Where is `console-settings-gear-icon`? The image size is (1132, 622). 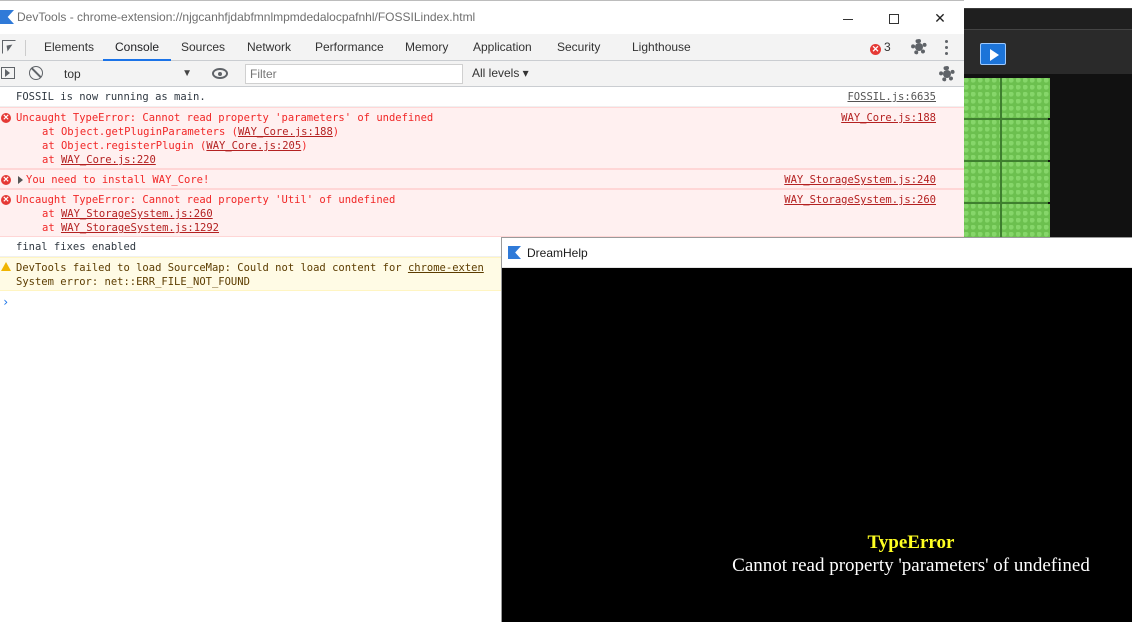
console-settings-gear-icon is located at coordinates (947, 74).